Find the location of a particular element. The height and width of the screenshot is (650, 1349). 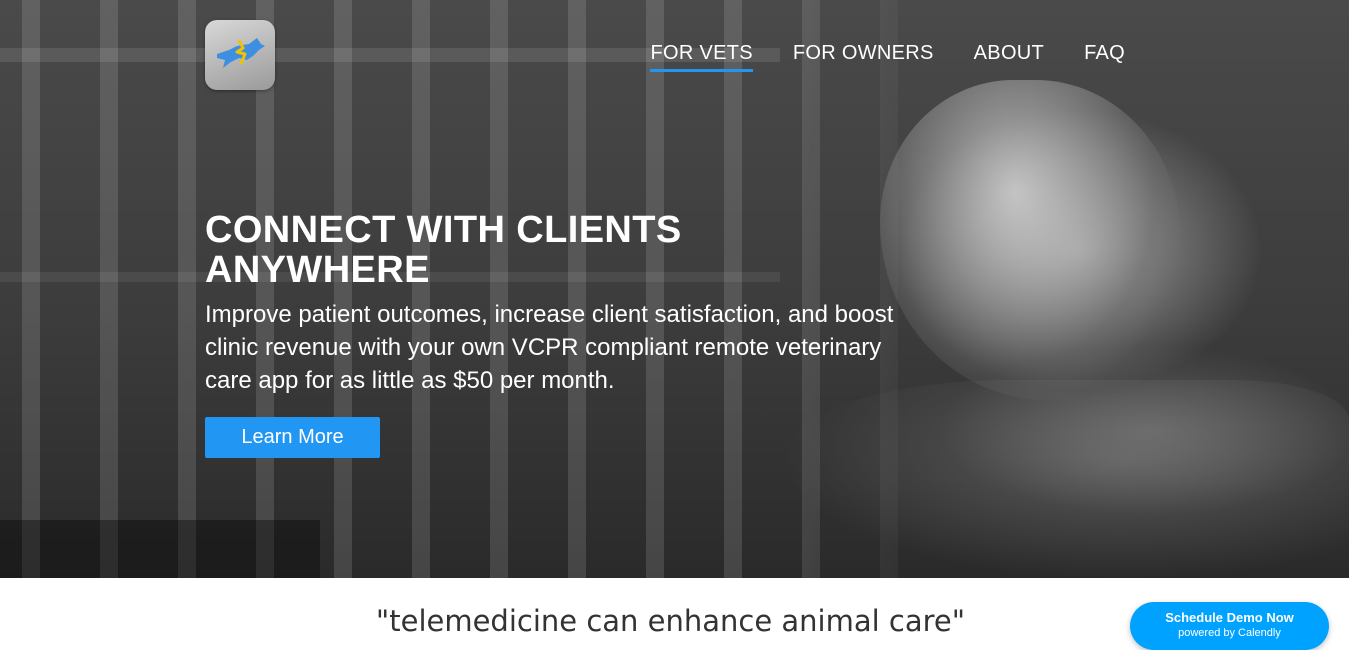

main-nav: FOR VETS FOR OWNERS ABOUT FAQ is located at coordinates (887, 57).